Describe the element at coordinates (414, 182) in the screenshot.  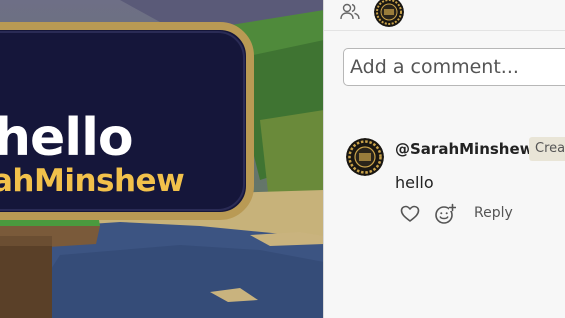
I see `comment-text: hello` at that location.